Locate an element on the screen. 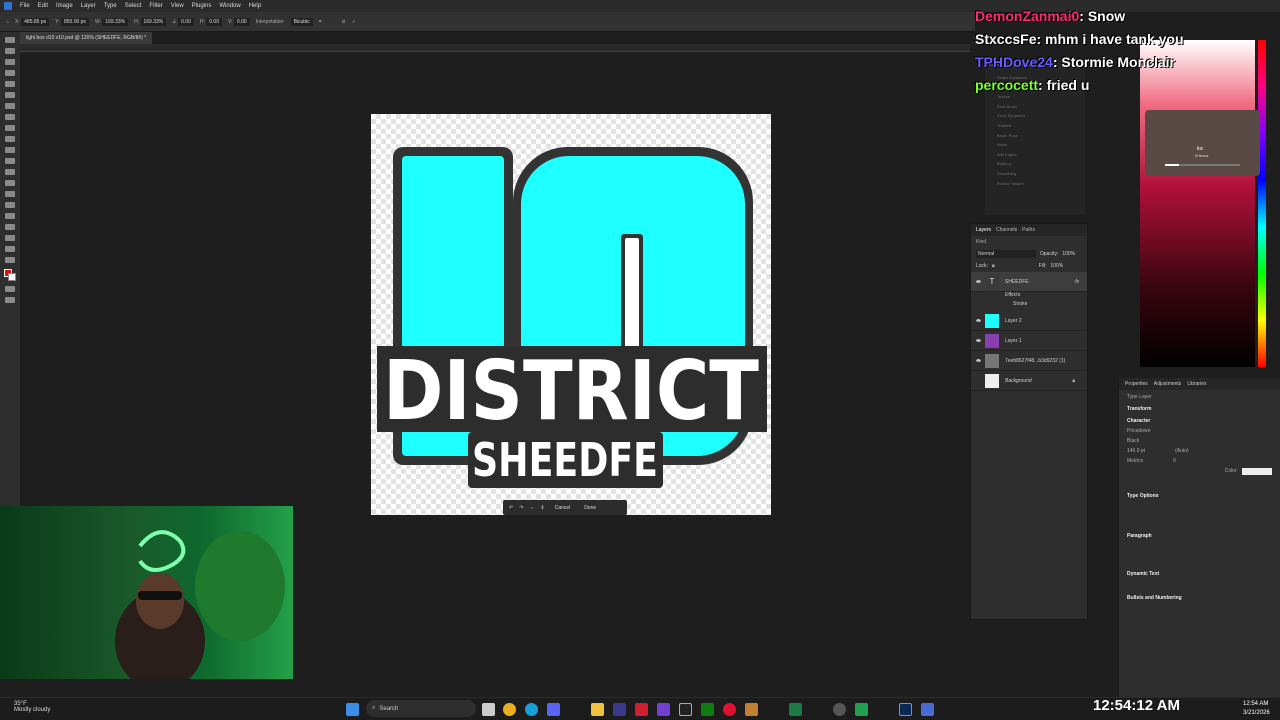  dodge-tool-icon is located at coordinates (10, 194).